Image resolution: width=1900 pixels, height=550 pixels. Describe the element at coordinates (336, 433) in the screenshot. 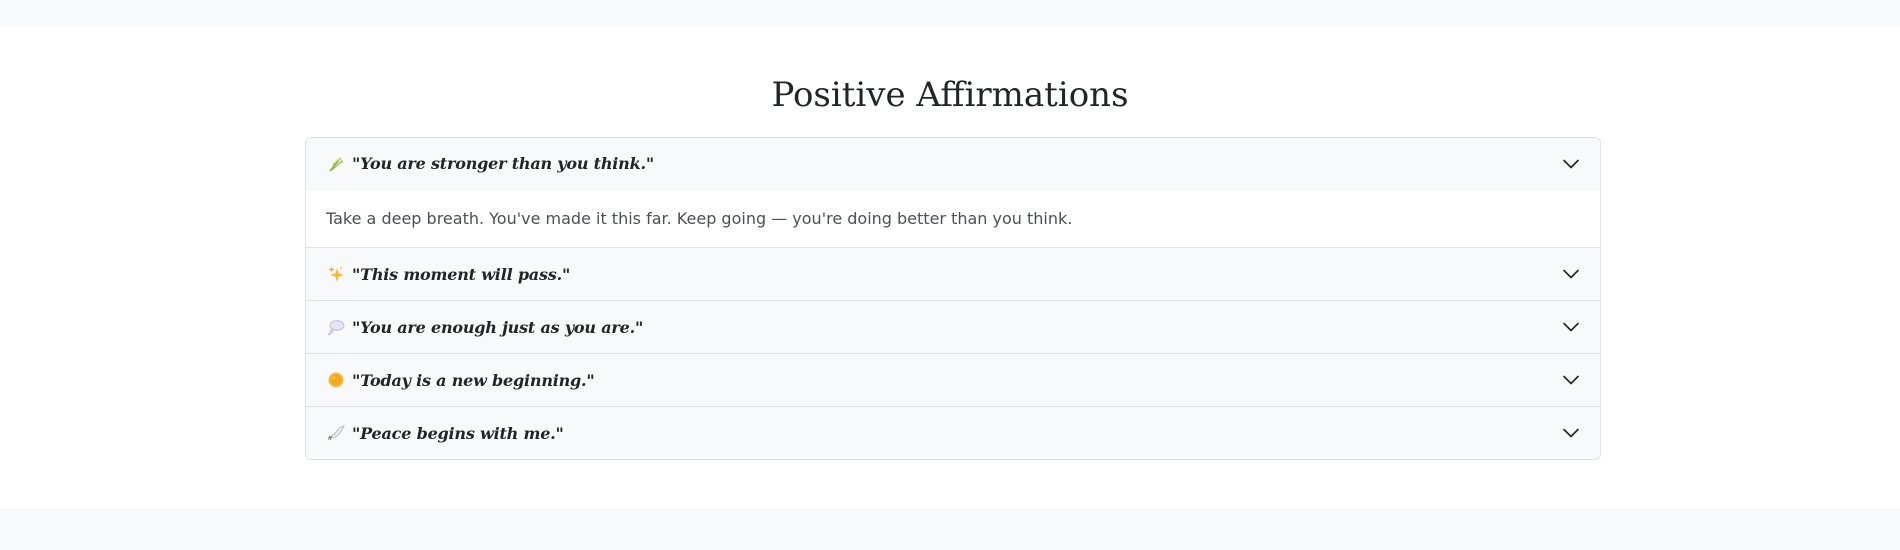

I see `dove-icon` at that location.